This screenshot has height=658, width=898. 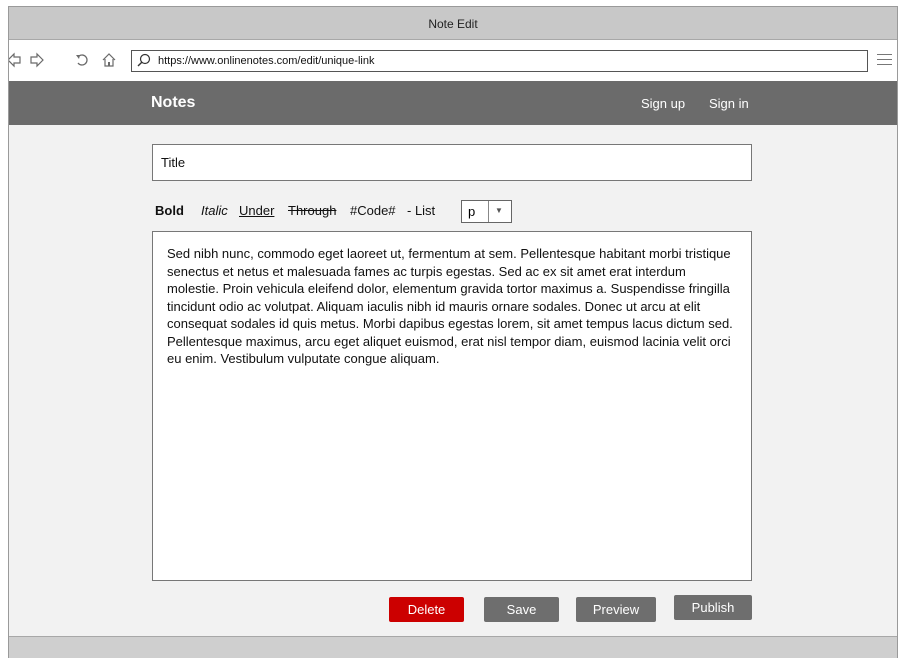 What do you see at coordinates (729, 103) in the screenshot?
I see `signin-link: Sign in` at bounding box center [729, 103].